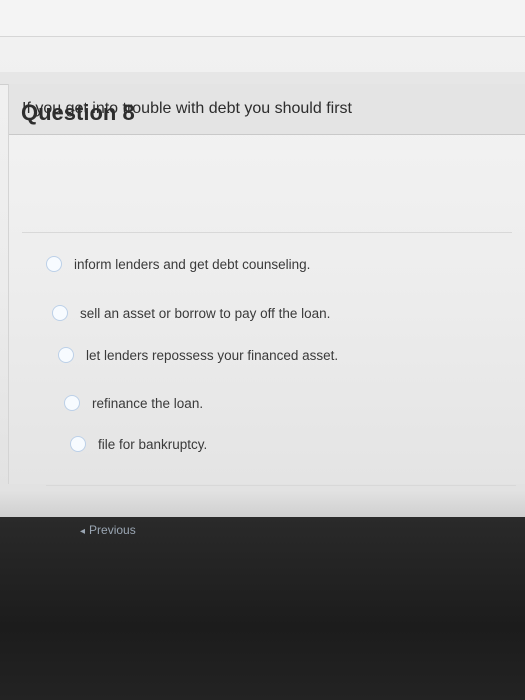  What do you see at coordinates (112, 530) in the screenshot?
I see `previous-label: Previous` at bounding box center [112, 530].